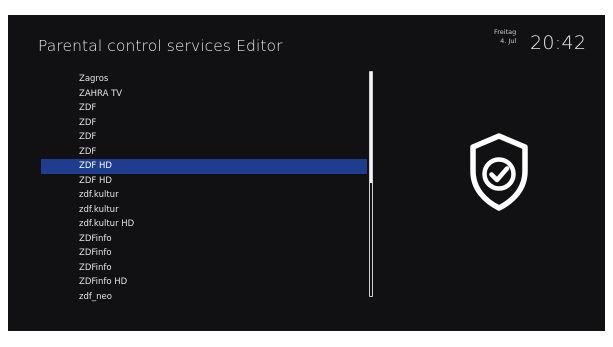  I want to click on channel-item-selected: ZDF HD, so click(204, 166).